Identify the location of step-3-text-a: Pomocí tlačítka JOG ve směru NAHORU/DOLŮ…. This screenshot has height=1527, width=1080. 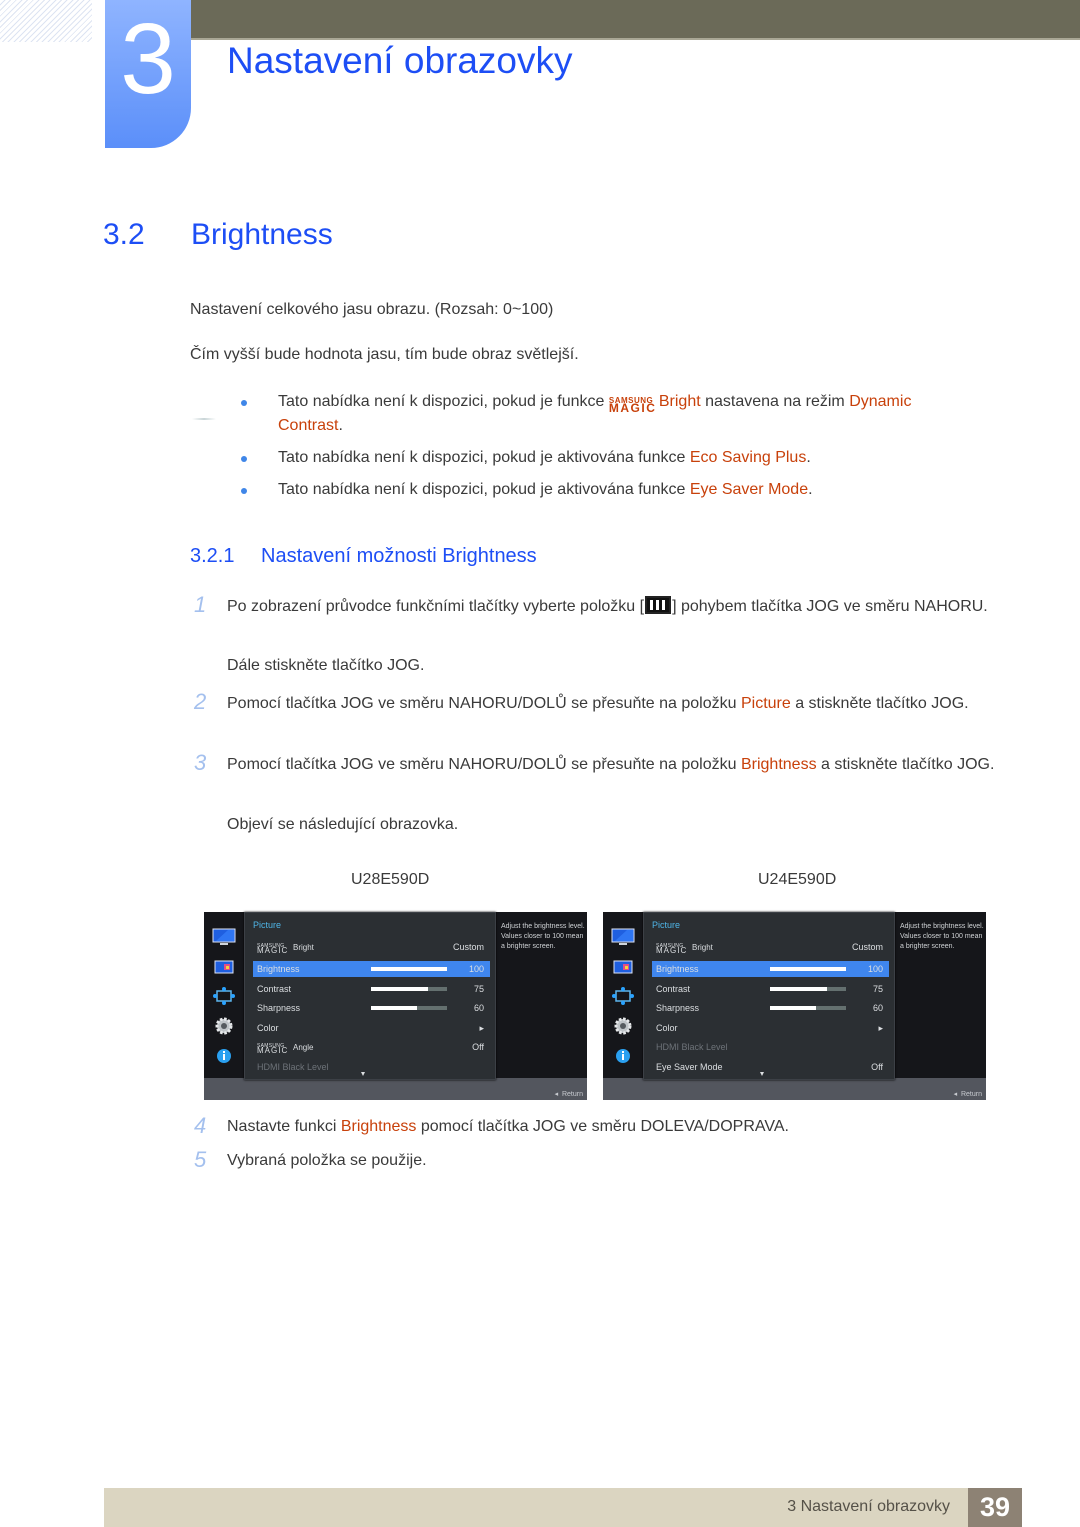
(484, 764).